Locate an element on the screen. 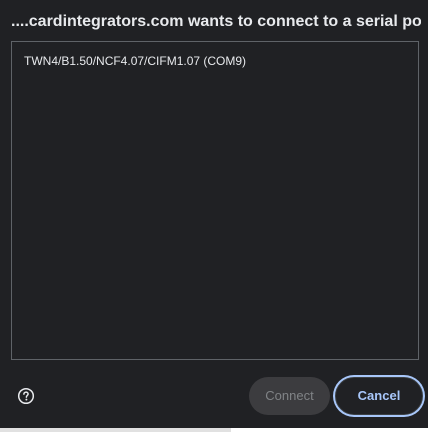  device-item: TWN4/B1.50/NCF4.07/CIFM1.07 (COM9) is located at coordinates (215, 62).